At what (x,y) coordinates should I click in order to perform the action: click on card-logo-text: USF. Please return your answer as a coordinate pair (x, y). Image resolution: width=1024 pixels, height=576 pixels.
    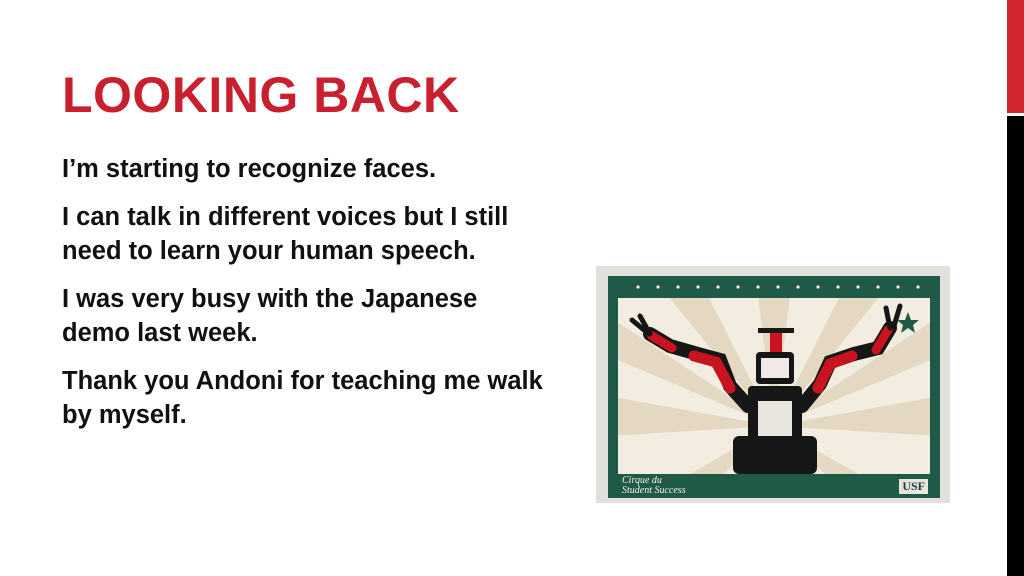
    Looking at the image, I should click on (913, 486).